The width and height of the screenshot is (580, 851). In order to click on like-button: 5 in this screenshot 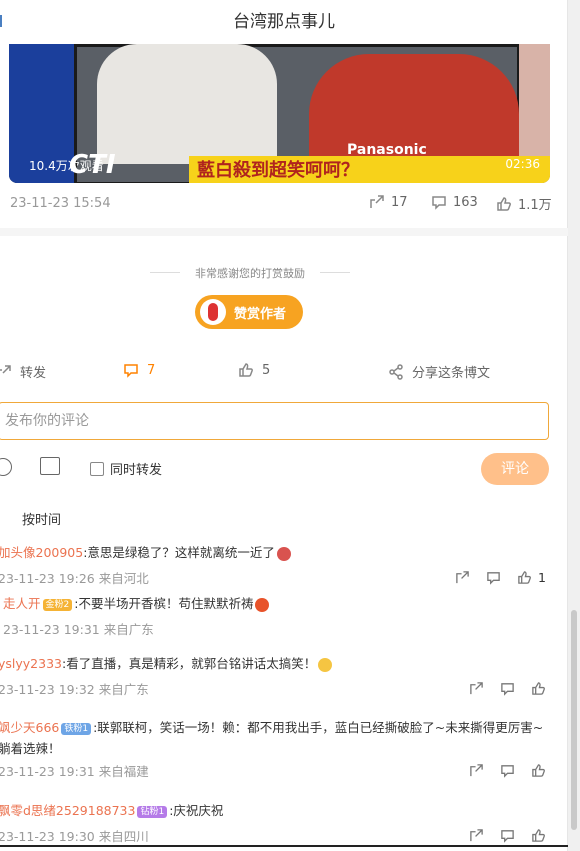, I will do `click(254, 370)`.